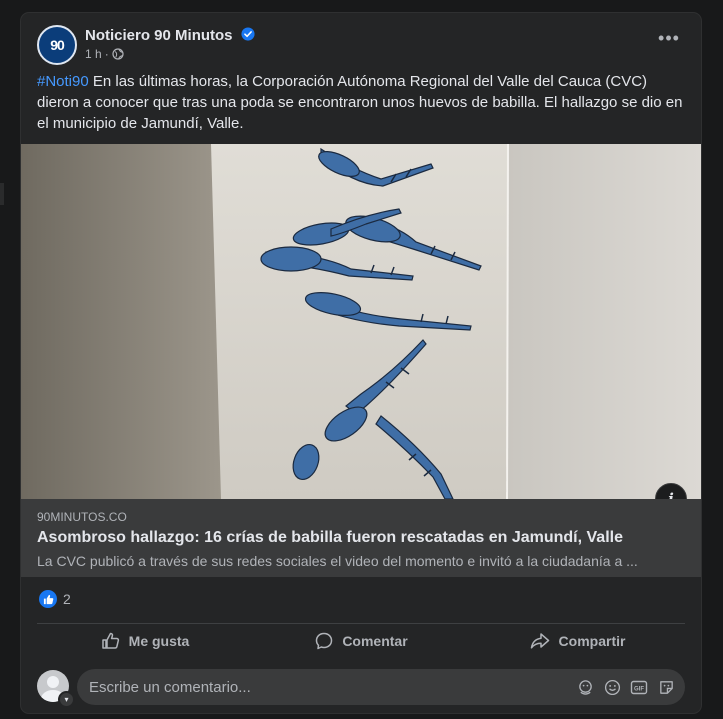  I want to click on gif-icon: GIF, so click(639, 687).